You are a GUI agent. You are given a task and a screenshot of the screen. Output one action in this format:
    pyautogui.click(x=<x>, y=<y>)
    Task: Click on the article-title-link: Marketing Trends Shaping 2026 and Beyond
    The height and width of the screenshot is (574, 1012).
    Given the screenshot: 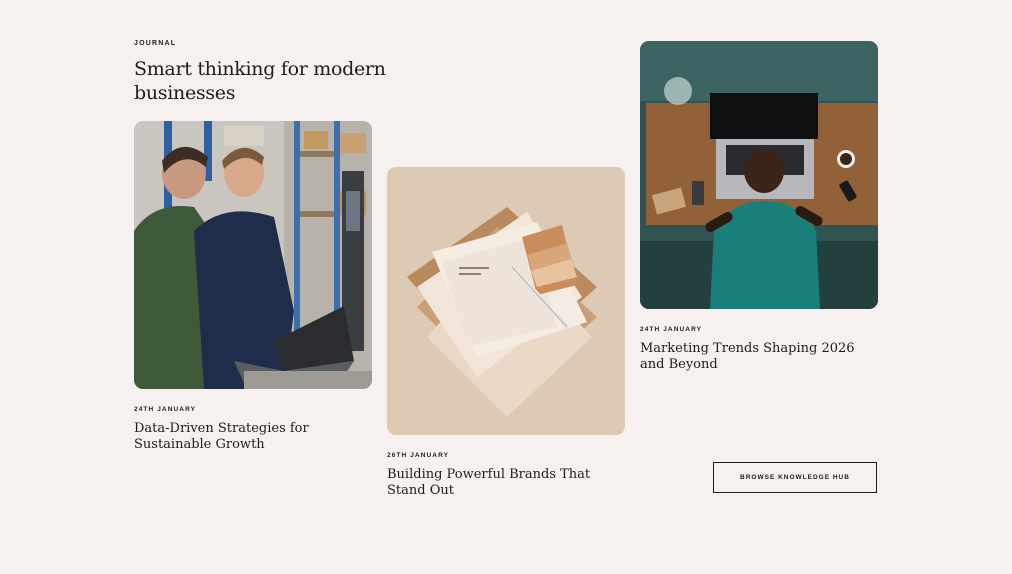 What is the action you would take?
    pyautogui.click(x=750, y=357)
    